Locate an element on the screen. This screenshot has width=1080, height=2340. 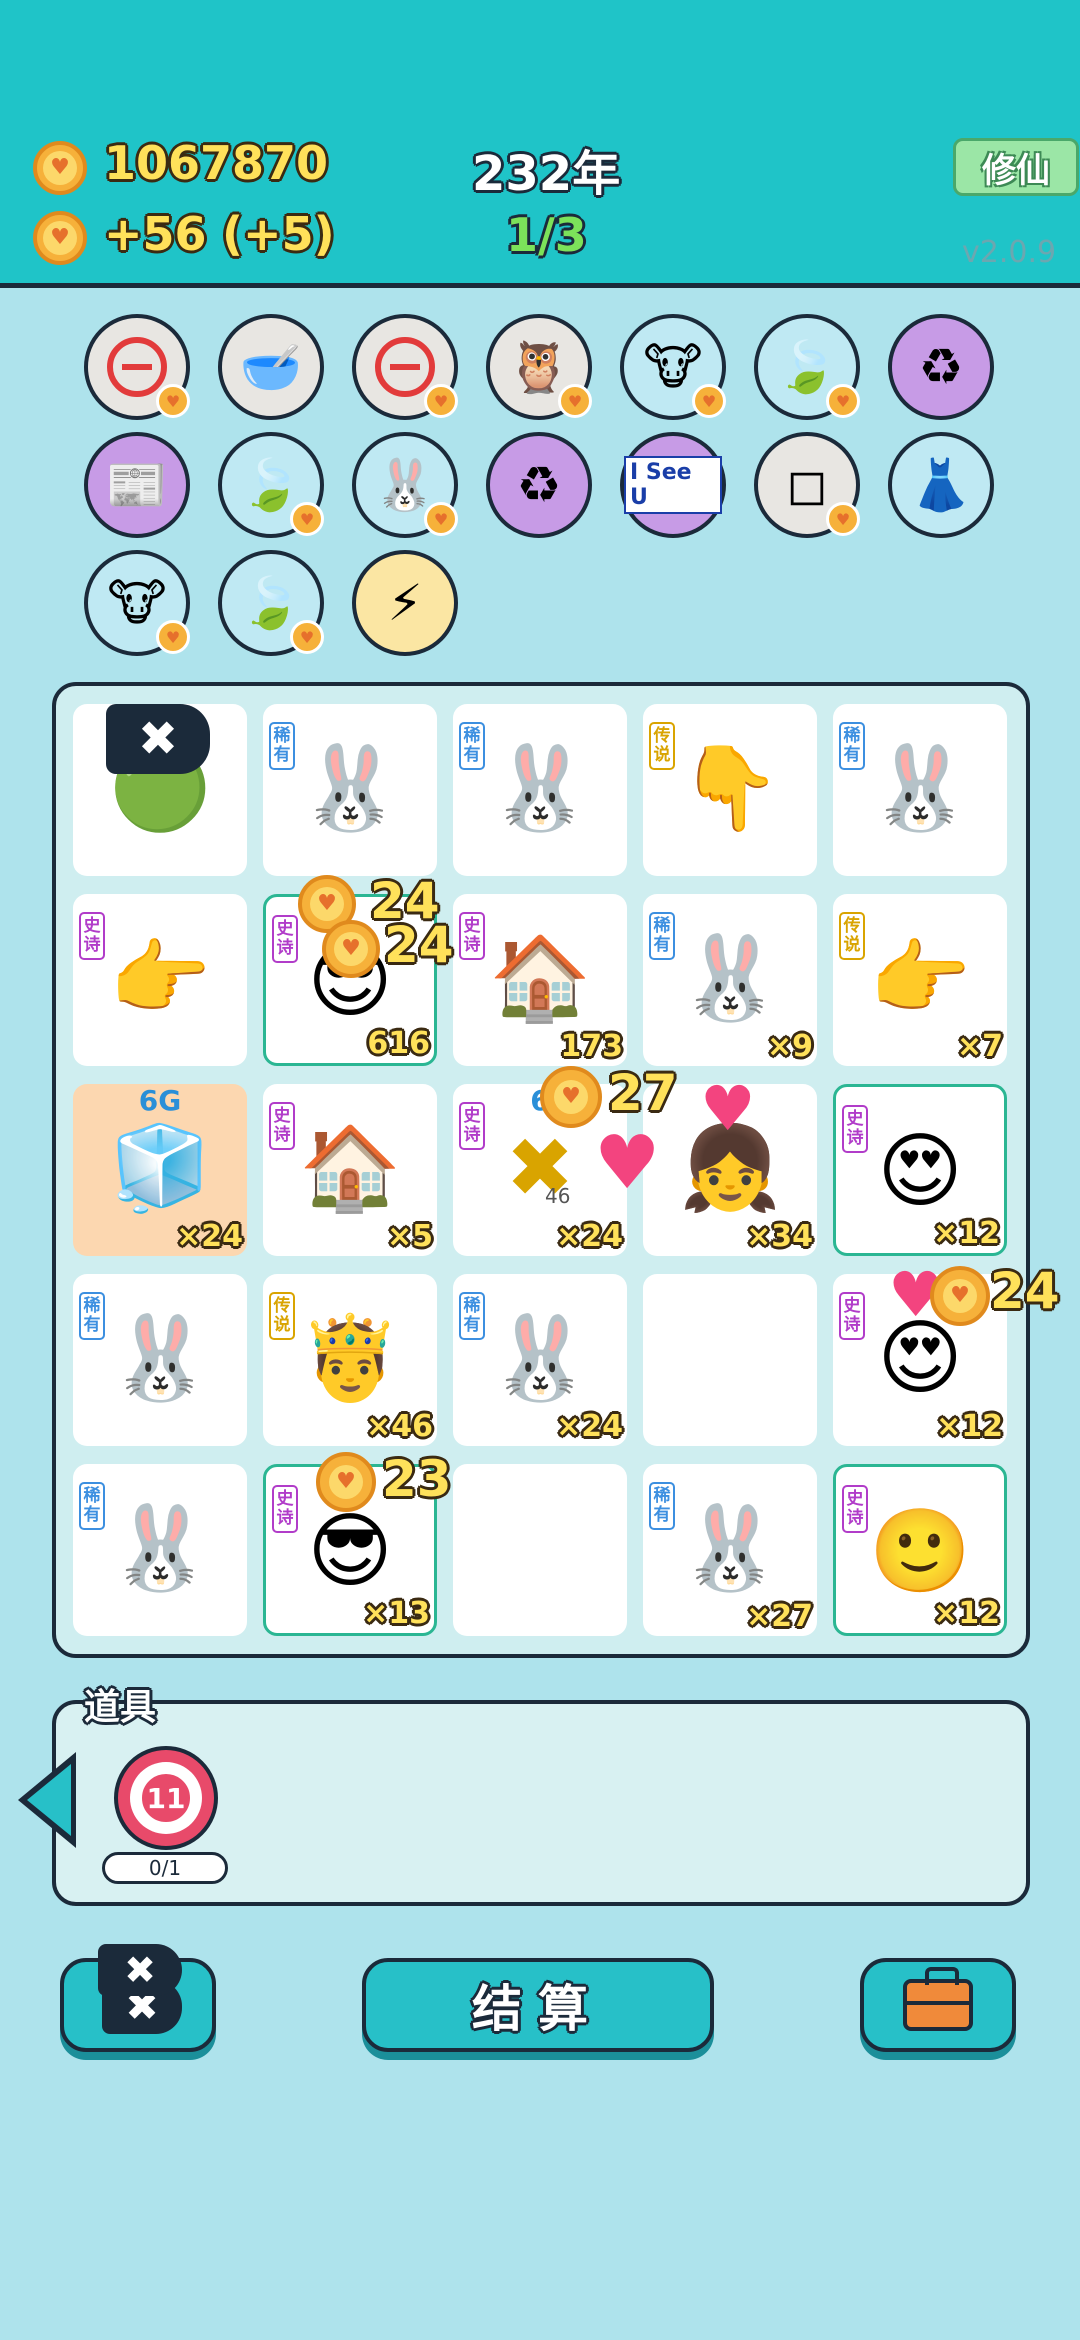
skirt-icon: 👗 is located at coordinates (941, 485).